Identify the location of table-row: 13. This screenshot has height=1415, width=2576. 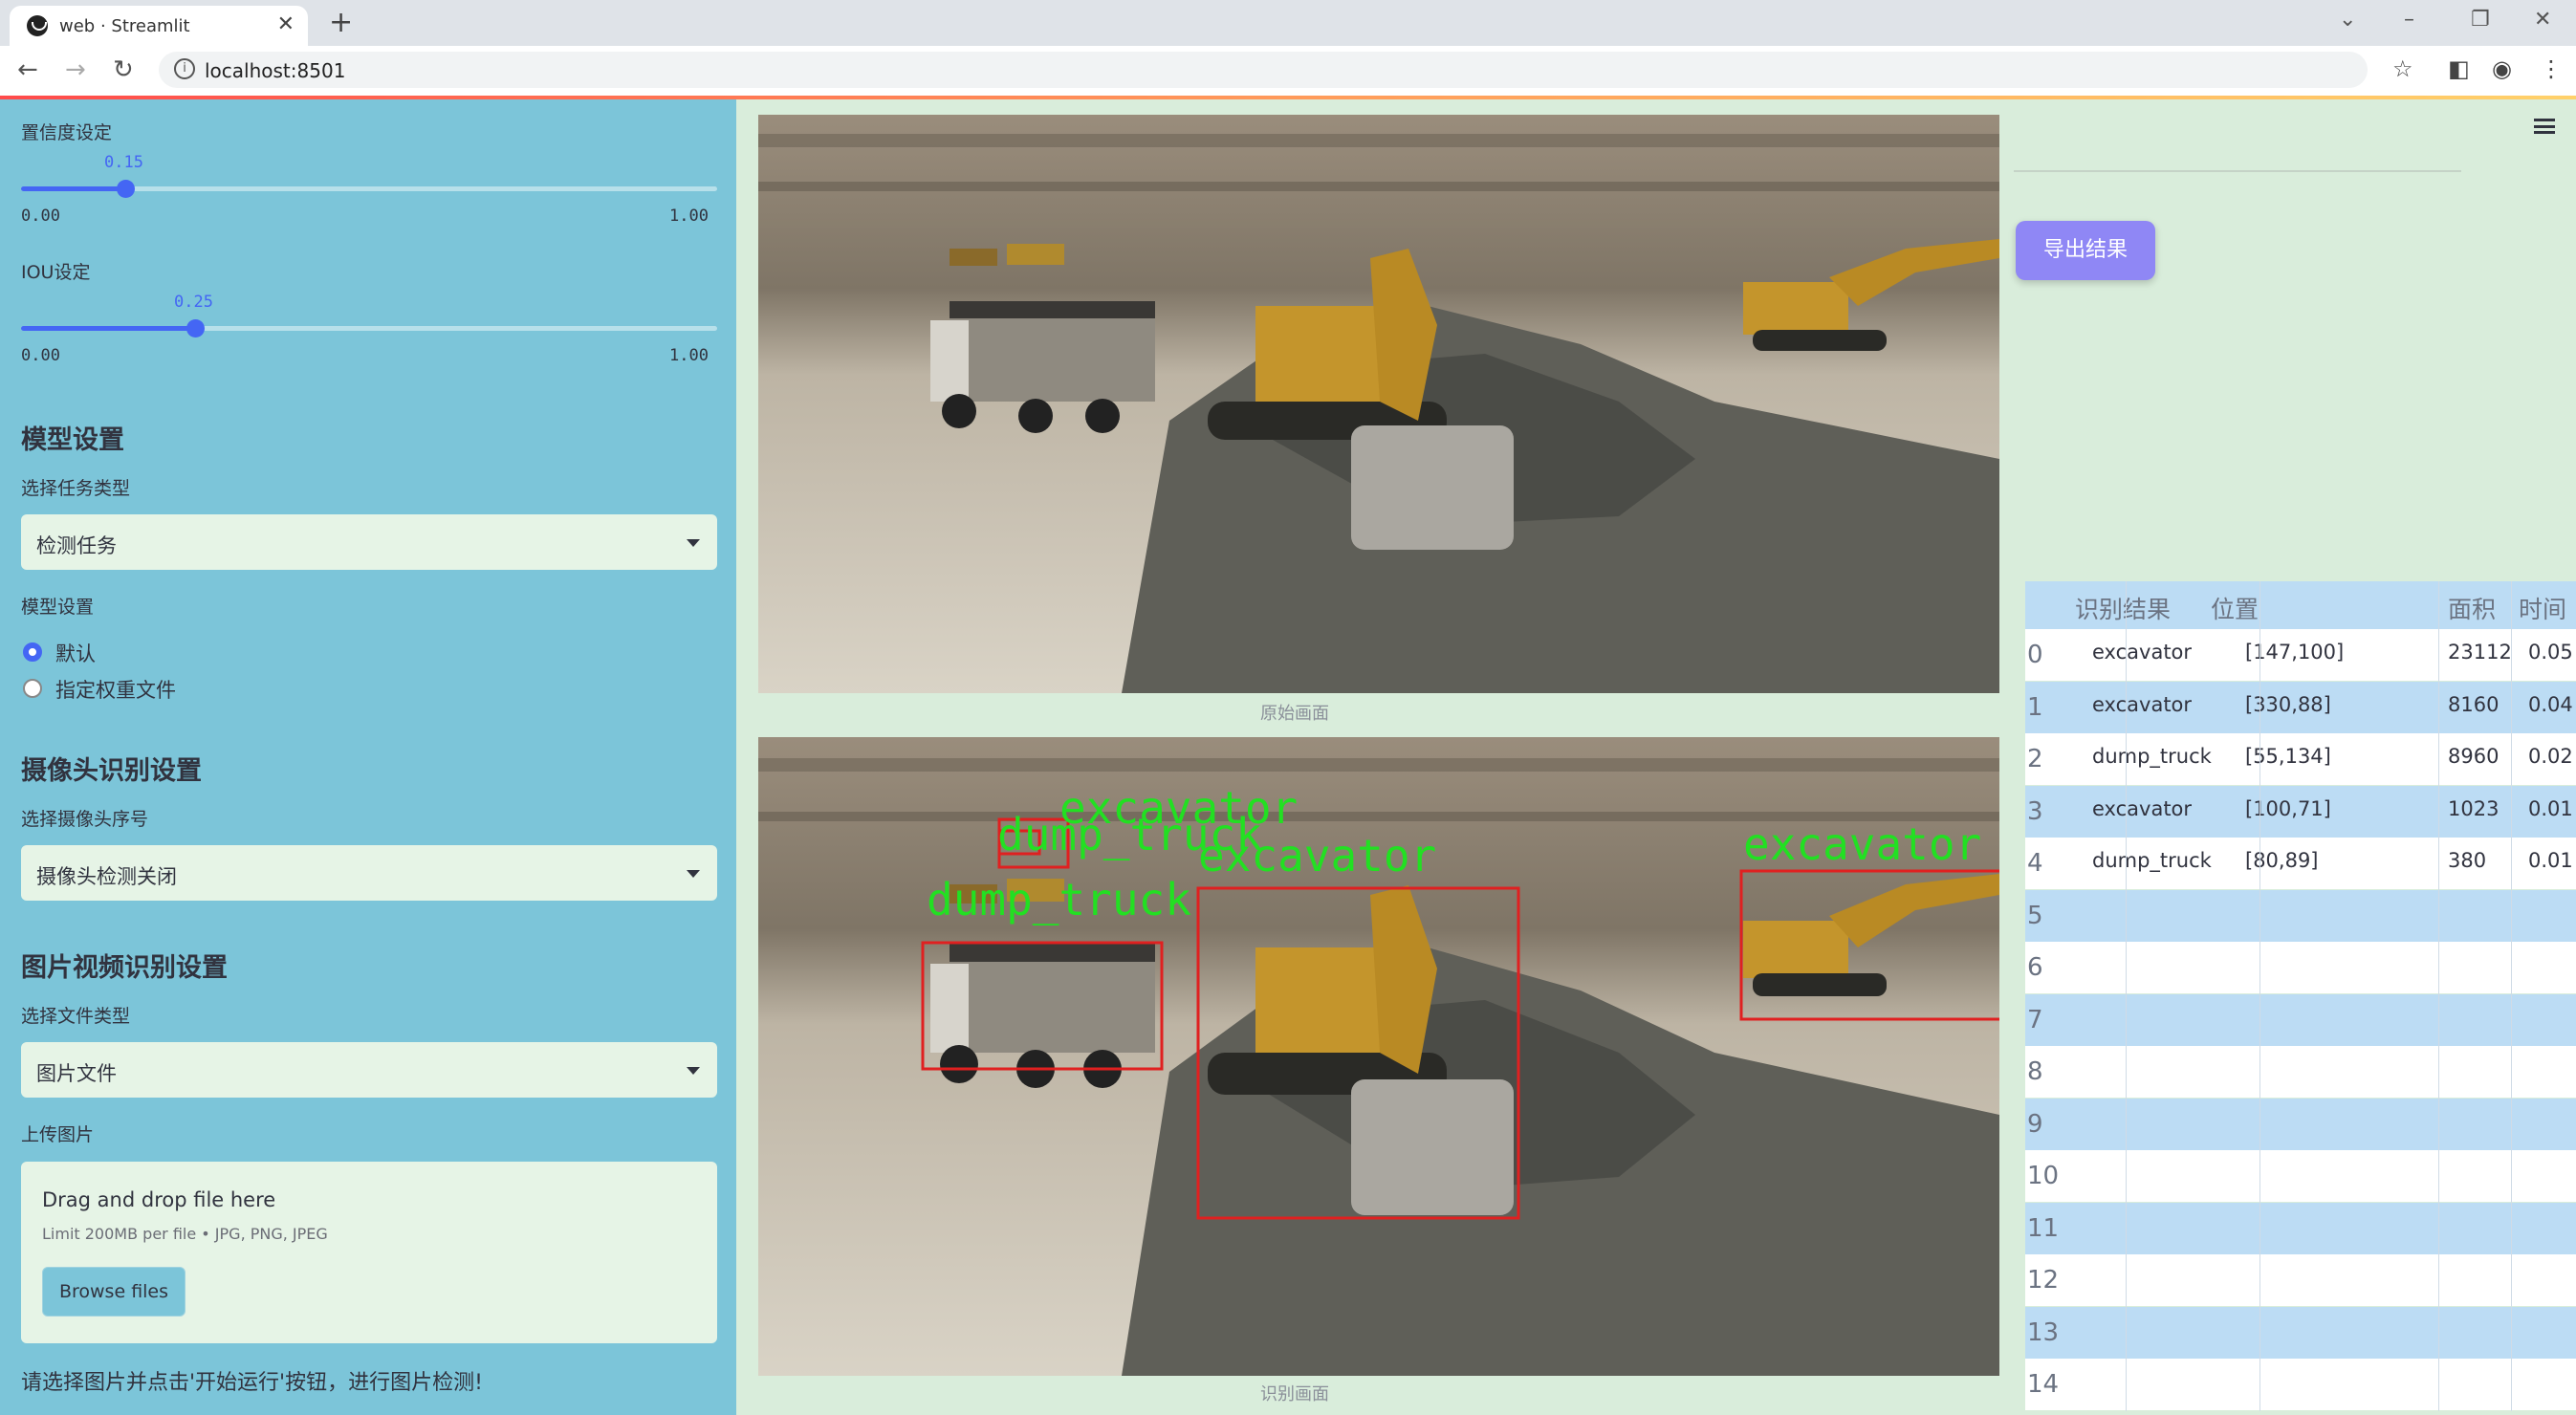
(2300, 1332).